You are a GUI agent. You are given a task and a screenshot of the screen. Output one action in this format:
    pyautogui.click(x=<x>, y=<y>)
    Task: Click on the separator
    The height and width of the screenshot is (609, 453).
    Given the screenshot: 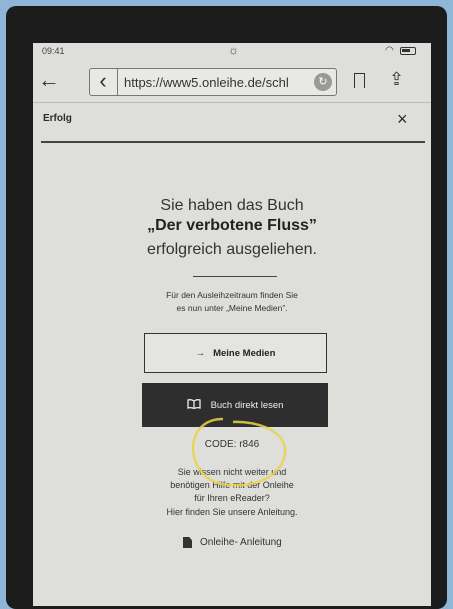 What is the action you would take?
    pyautogui.click(x=235, y=276)
    